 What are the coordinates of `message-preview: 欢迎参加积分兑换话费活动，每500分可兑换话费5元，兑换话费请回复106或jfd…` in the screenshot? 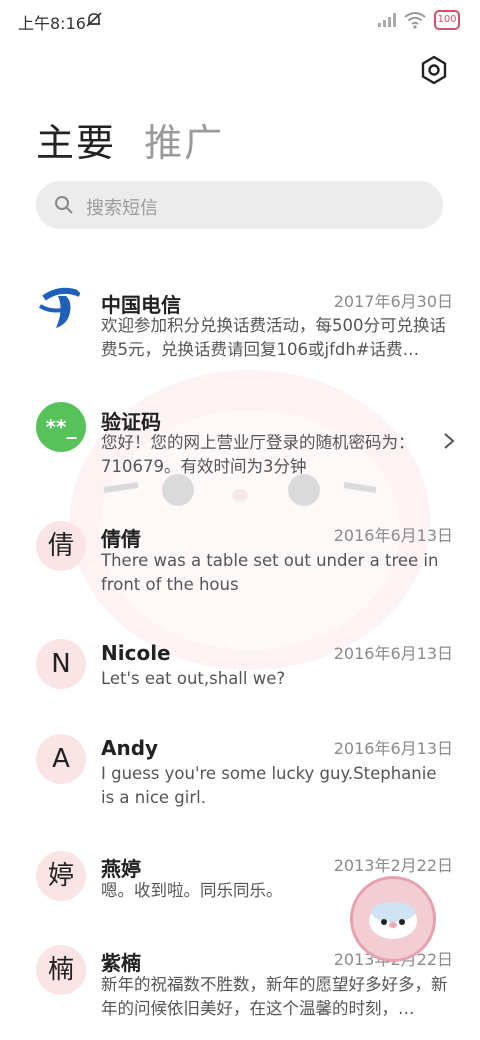 It's located at (273, 337).